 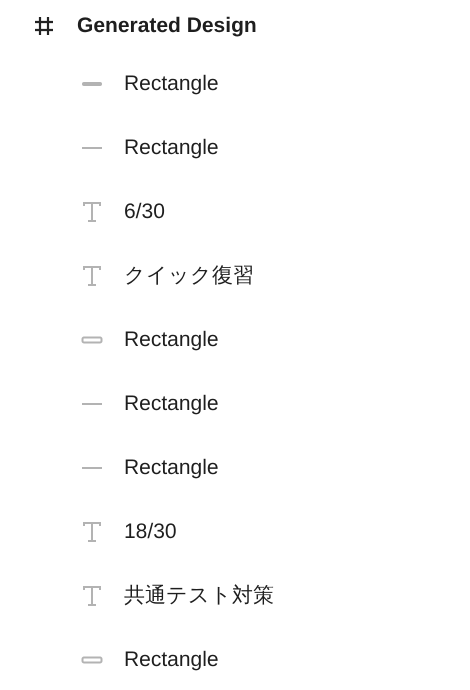 What do you see at coordinates (150, 532) in the screenshot?
I see `layer-name: 18/30` at bounding box center [150, 532].